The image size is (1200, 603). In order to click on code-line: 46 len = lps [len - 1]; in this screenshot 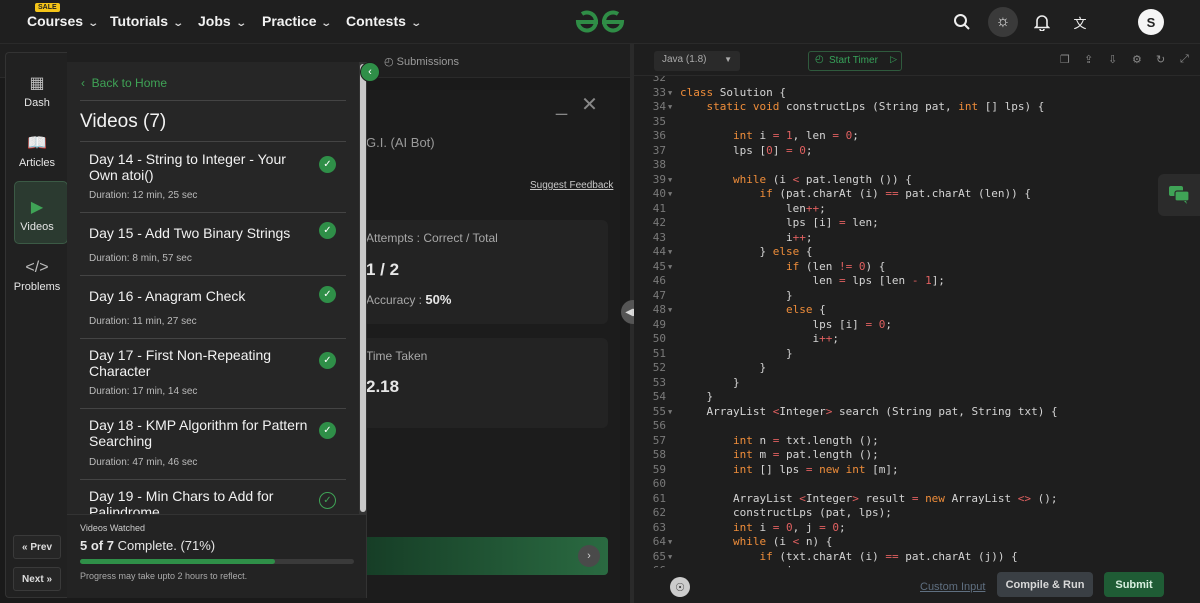, I will do `click(917, 281)`.